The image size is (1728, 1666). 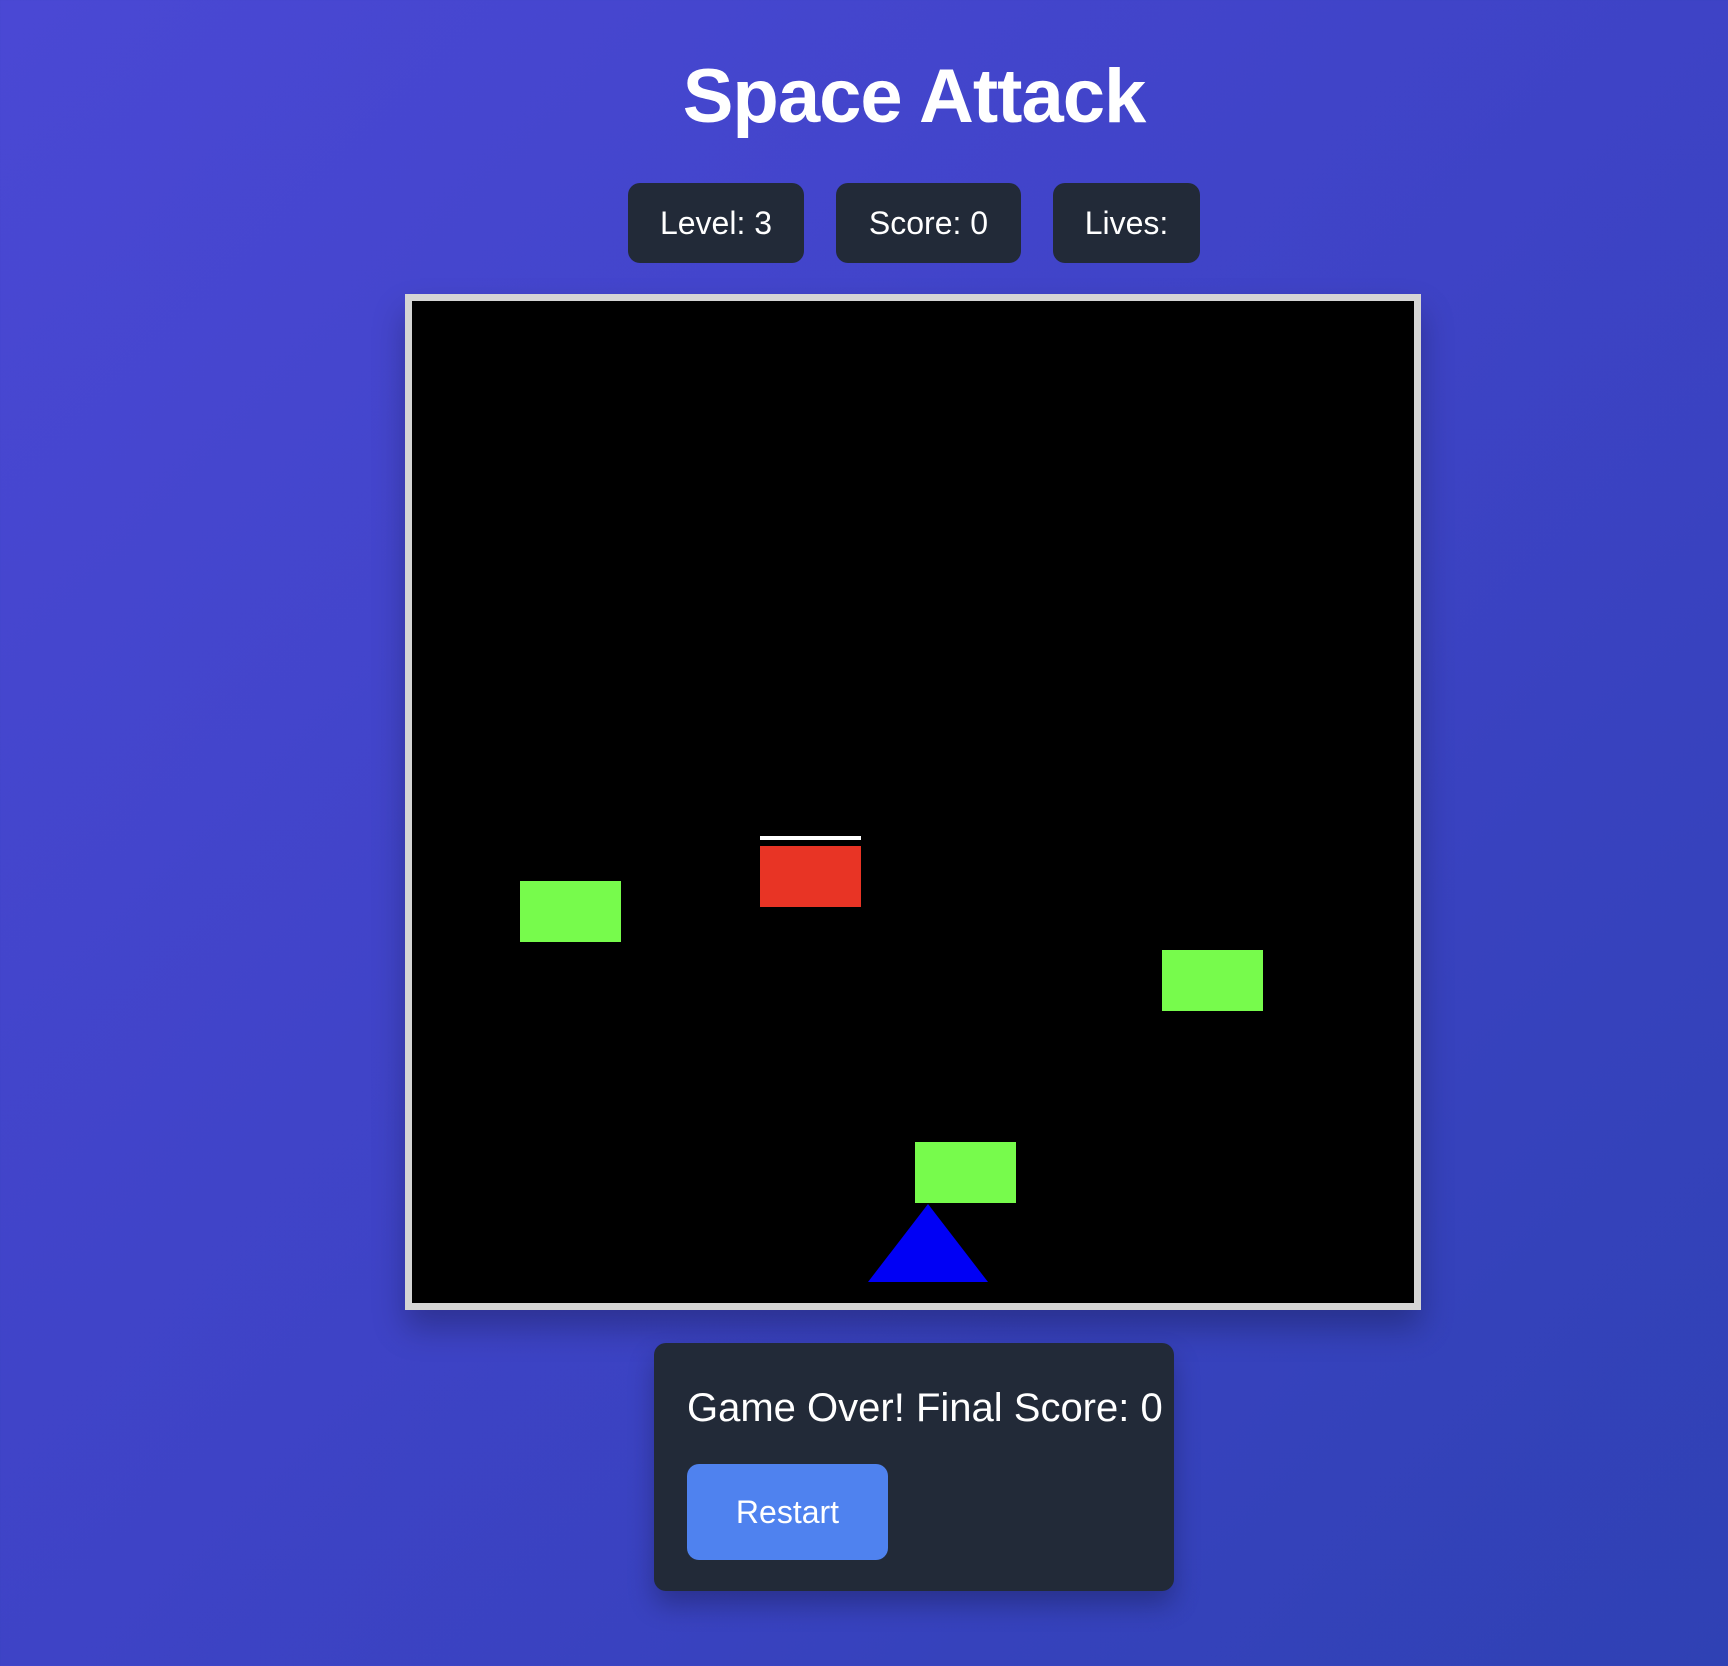 What do you see at coordinates (914, 96) in the screenshot?
I see `game-title: Space Attack` at bounding box center [914, 96].